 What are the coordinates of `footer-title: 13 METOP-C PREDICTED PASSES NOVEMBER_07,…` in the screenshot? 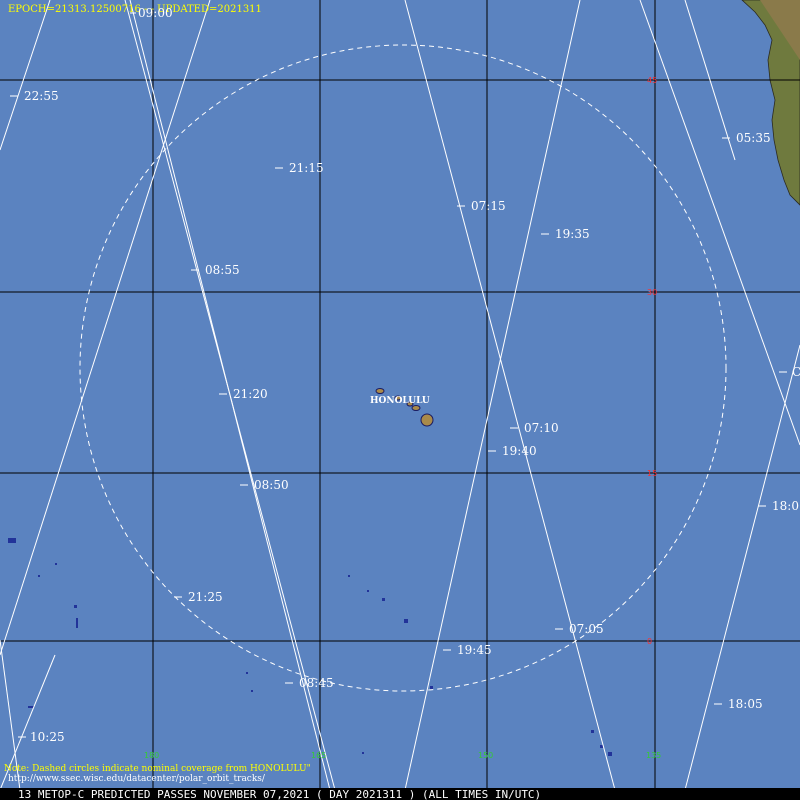 It's located at (279, 794).